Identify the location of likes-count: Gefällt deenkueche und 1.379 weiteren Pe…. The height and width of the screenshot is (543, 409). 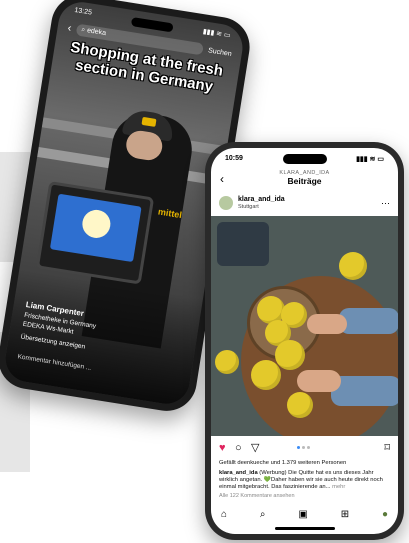
(305, 463).